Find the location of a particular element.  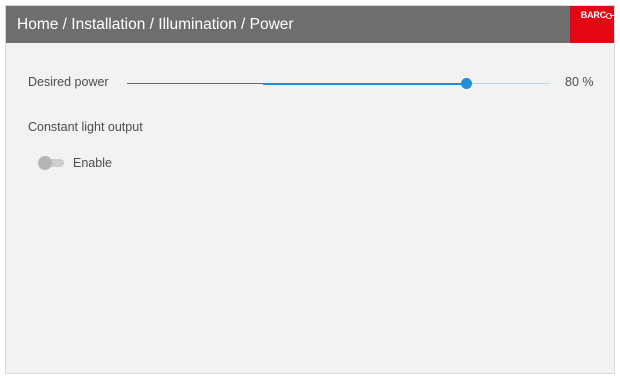

enable-toggle is located at coordinates (52, 163).